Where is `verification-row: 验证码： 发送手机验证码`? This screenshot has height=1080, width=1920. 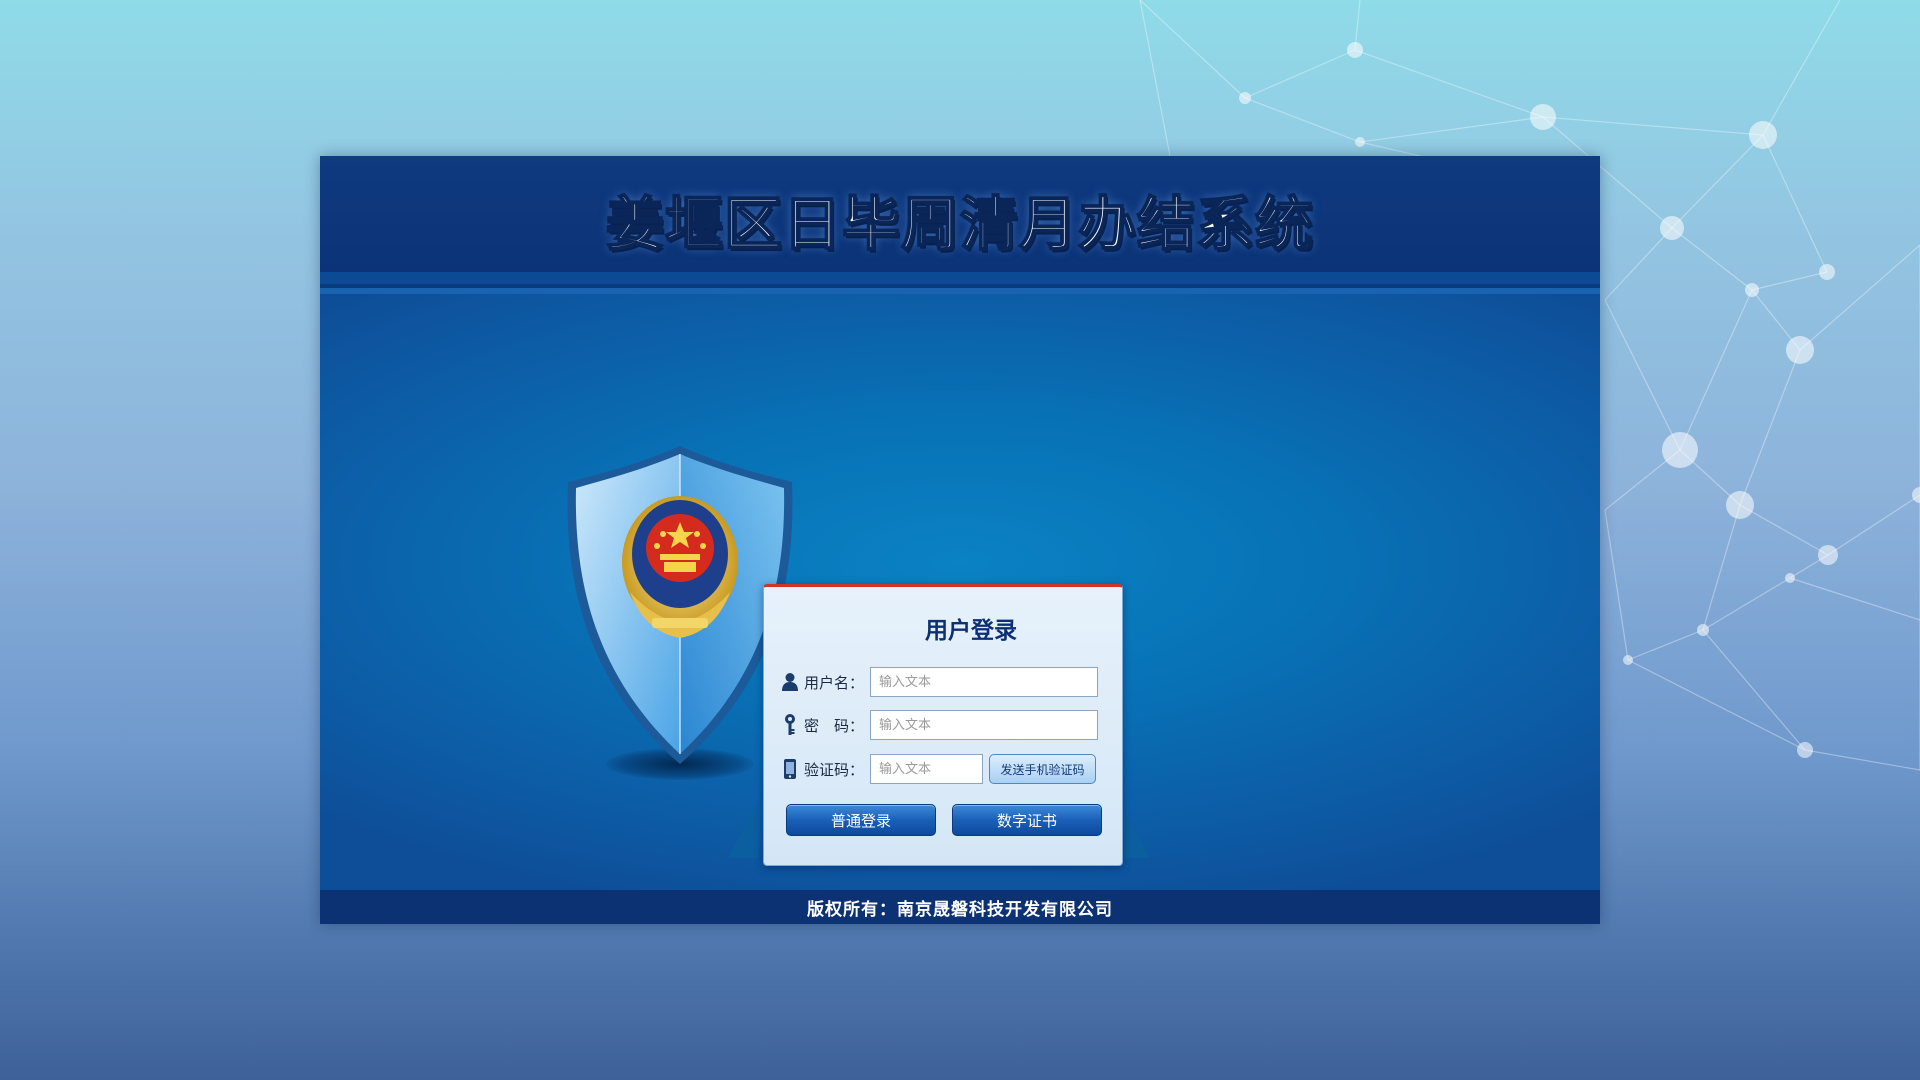 verification-row: 验证码： 发送手机验证码 is located at coordinates (945, 769).